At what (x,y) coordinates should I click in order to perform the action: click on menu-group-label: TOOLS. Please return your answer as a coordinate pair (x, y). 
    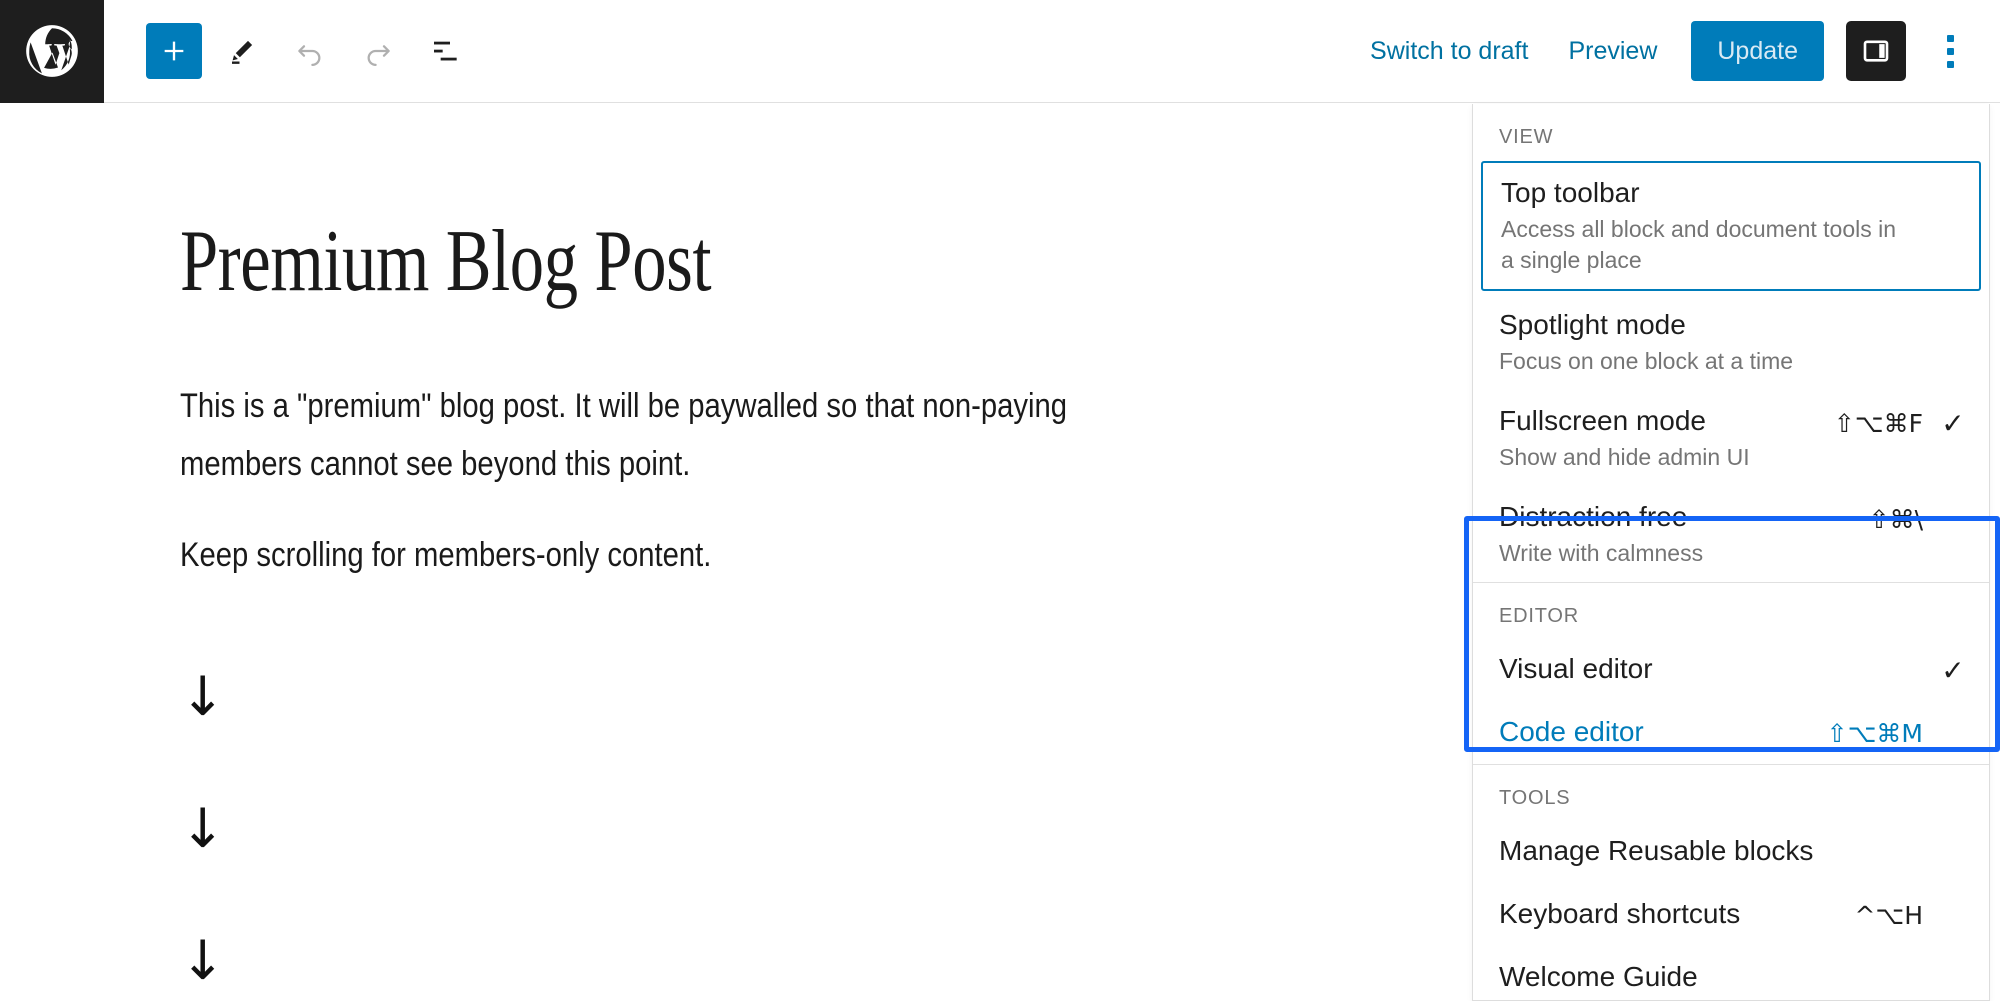
    Looking at the image, I should click on (1535, 798).